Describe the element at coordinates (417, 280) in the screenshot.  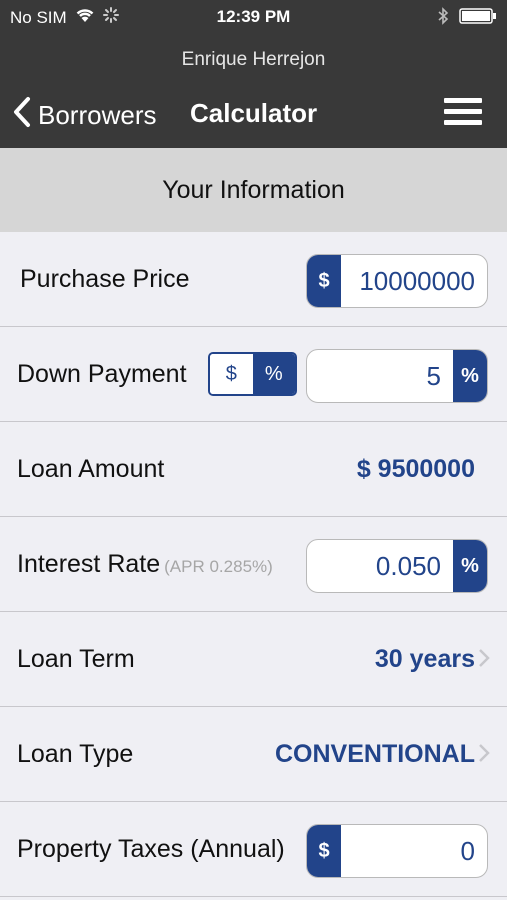
I see `purchase-price-value: 10000000` at that location.